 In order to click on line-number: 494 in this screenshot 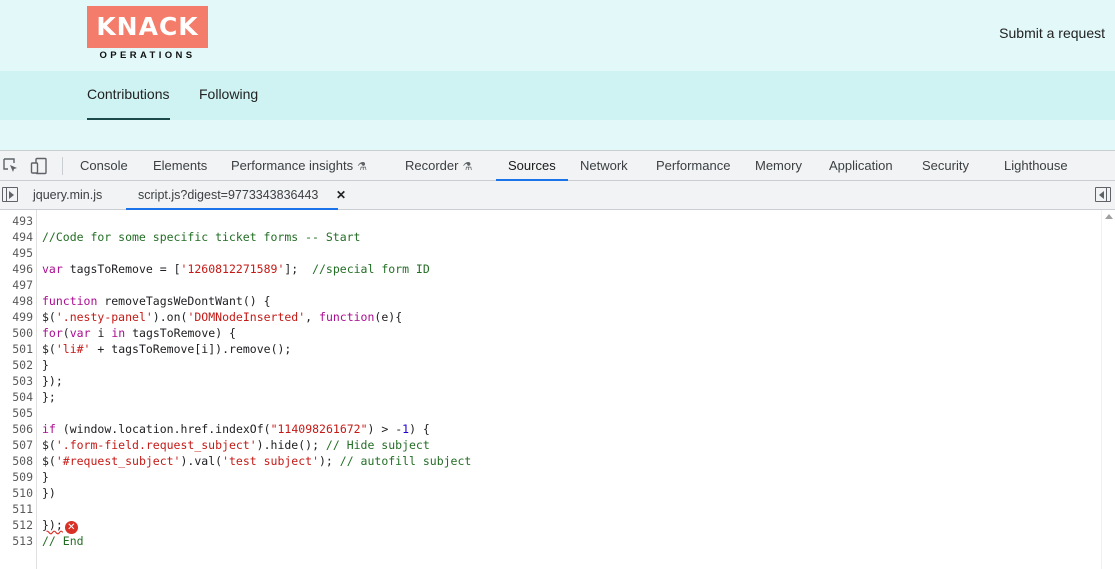, I will do `click(16, 237)`.